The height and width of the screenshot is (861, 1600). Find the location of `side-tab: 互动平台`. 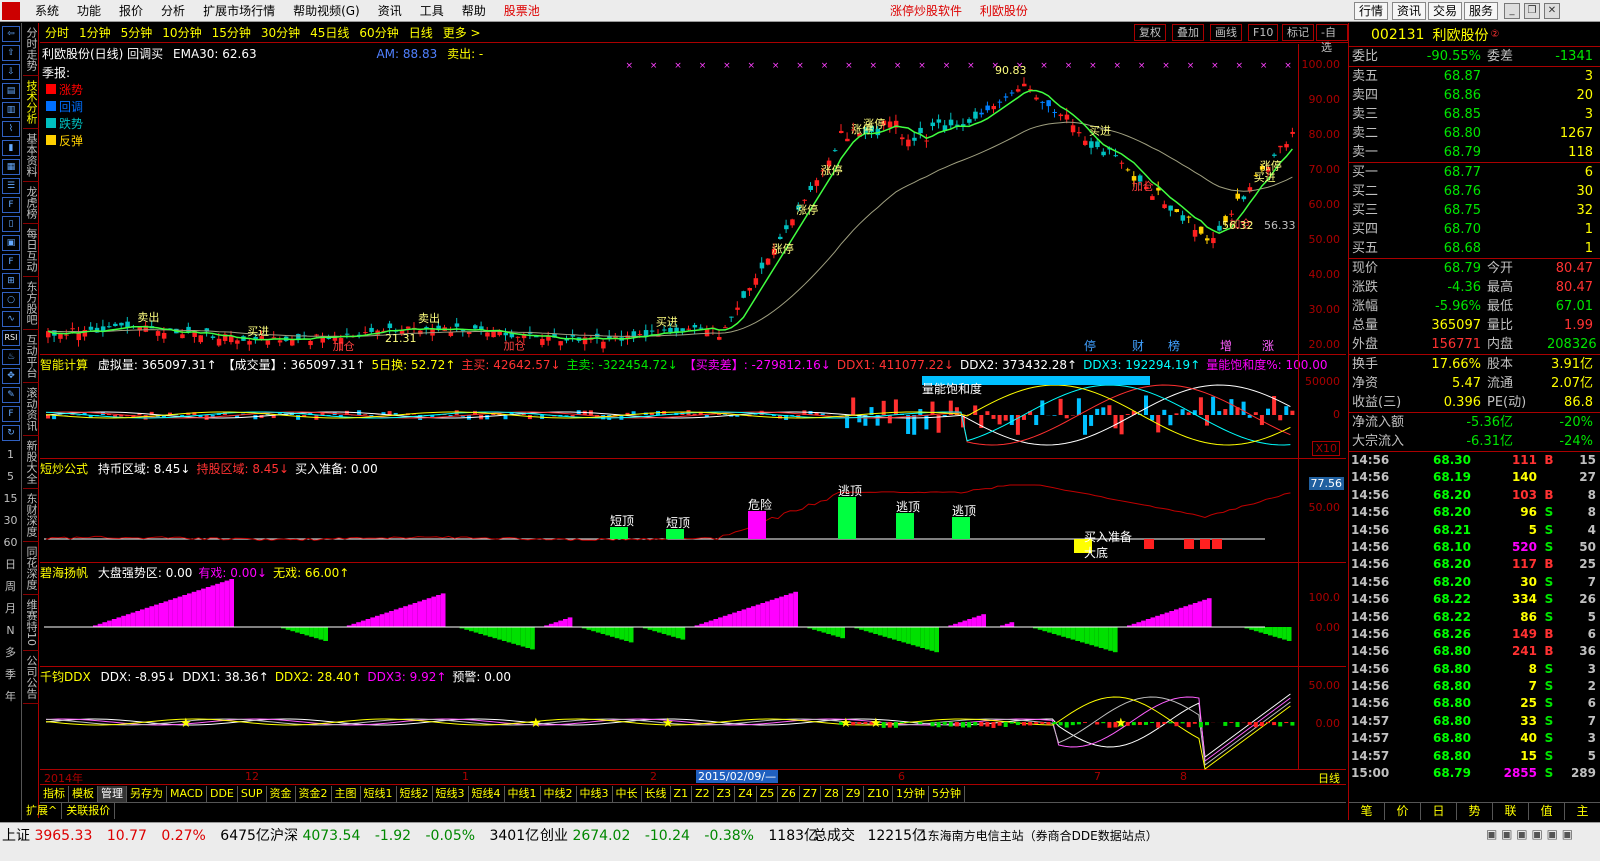

side-tab: 互动平台 is located at coordinates (31, 356).